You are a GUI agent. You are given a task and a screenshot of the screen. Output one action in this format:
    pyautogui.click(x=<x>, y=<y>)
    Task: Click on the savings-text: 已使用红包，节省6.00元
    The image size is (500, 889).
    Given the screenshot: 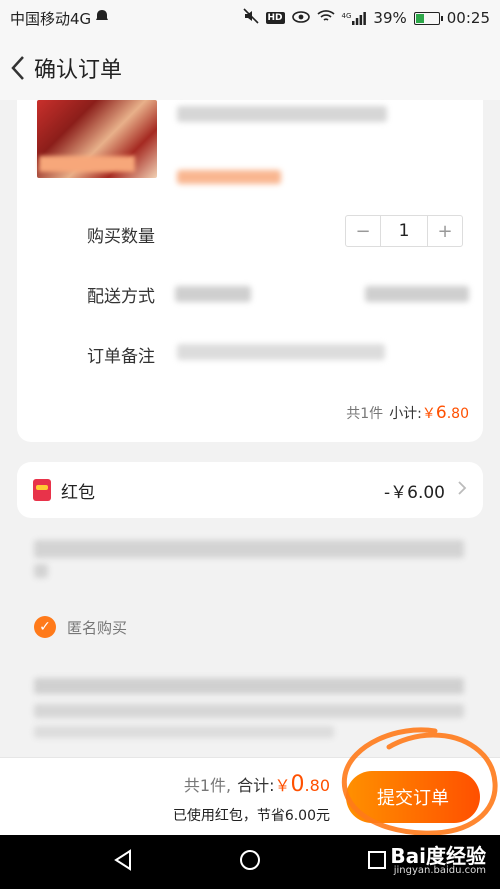 What is the action you would take?
    pyautogui.click(x=251, y=816)
    